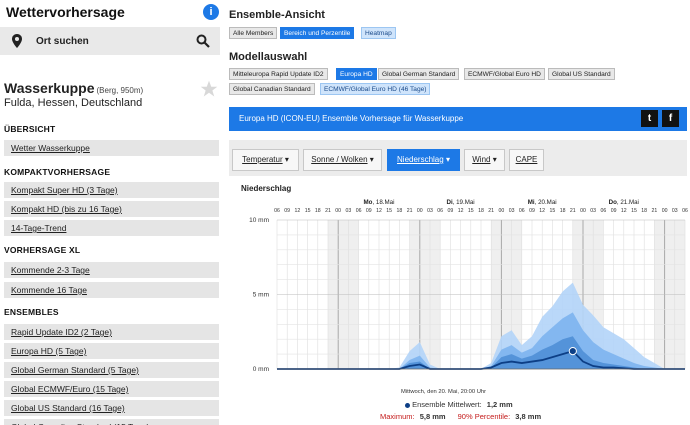 The width and height of the screenshot is (690, 425). I want to click on tab-label: Wind, so click(481, 159).